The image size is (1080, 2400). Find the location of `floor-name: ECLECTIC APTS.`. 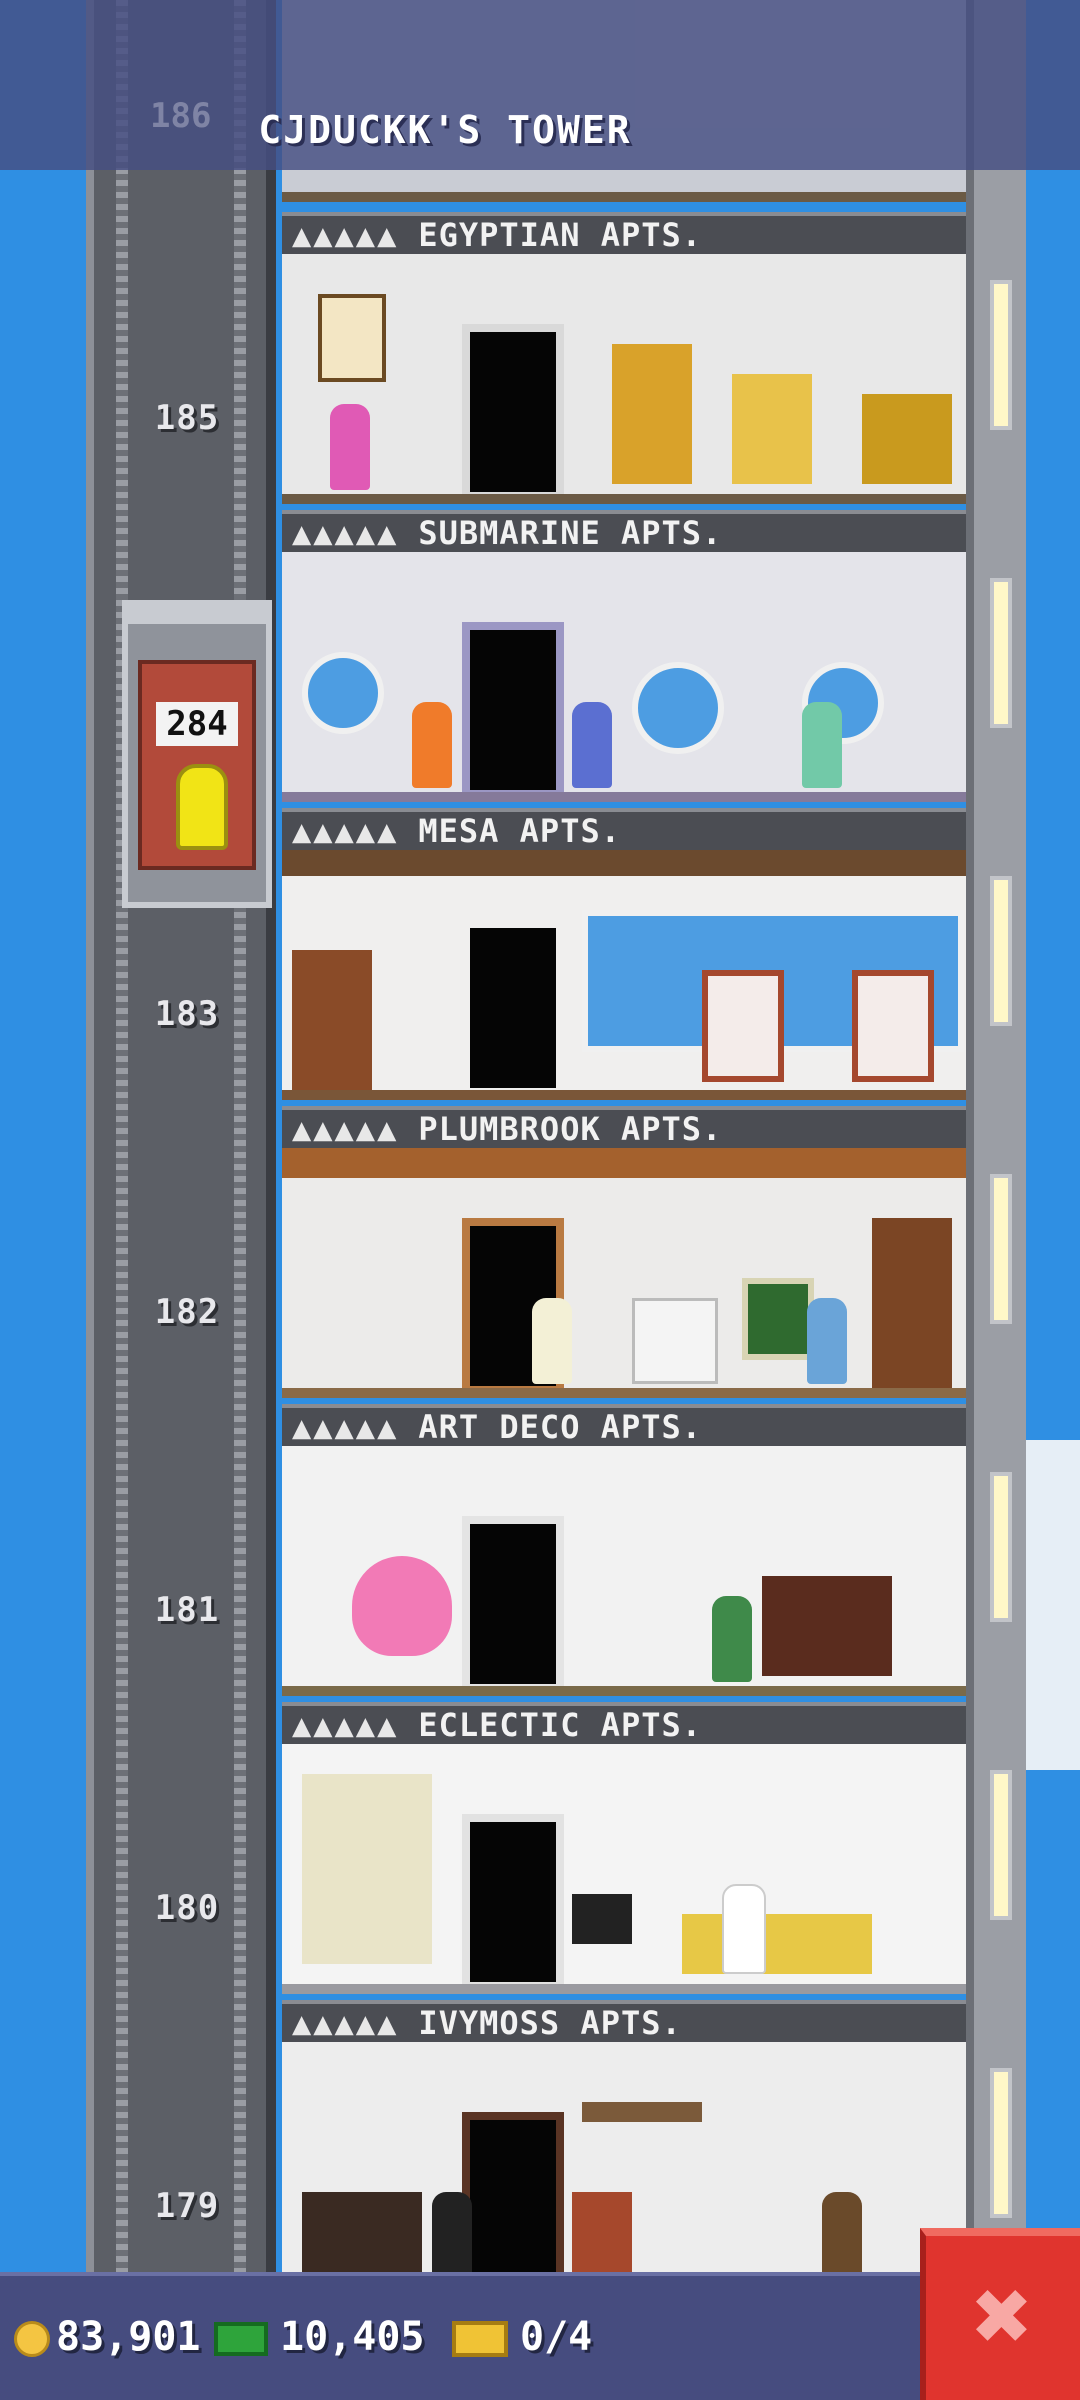

floor-name: ECLECTIC APTS. is located at coordinates (560, 1725).